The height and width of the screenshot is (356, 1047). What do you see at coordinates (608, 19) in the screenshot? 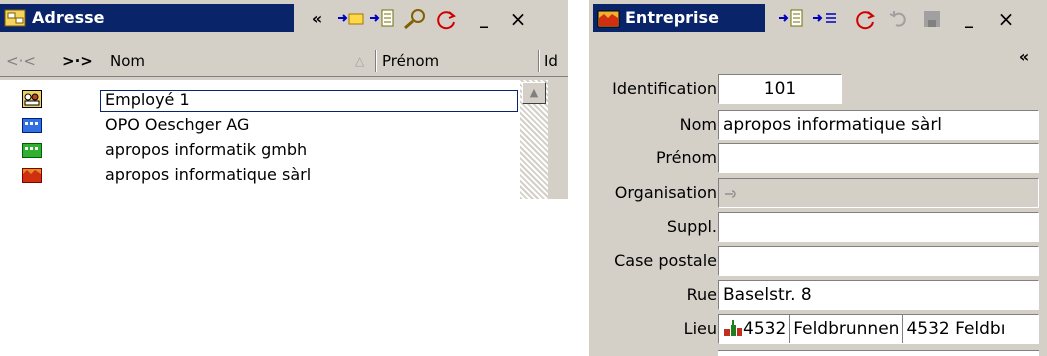
I see `company-icon` at bounding box center [608, 19].